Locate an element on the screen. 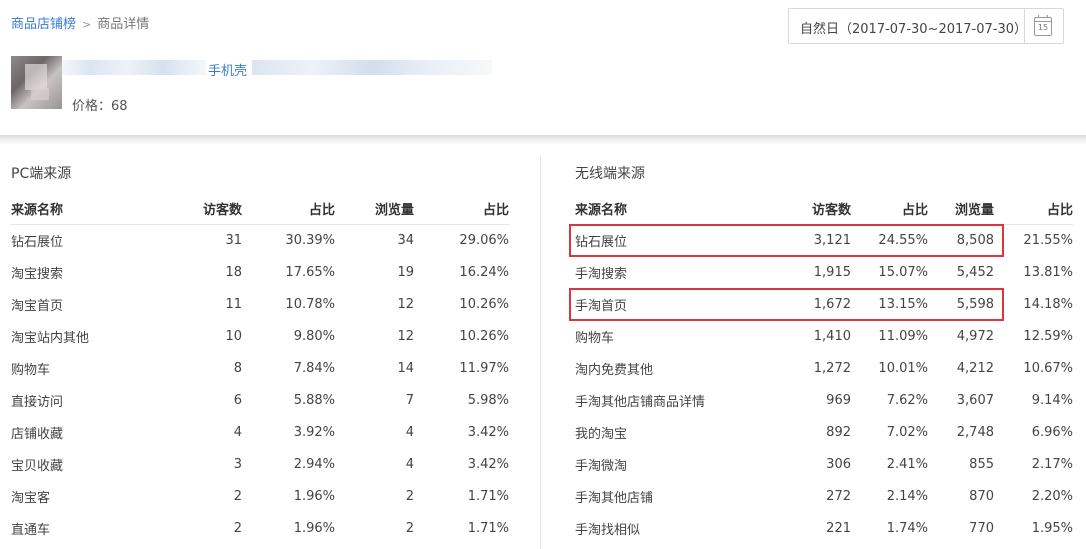 The width and height of the screenshot is (1086, 549). calendar-day: 15 is located at coordinates (1043, 27).